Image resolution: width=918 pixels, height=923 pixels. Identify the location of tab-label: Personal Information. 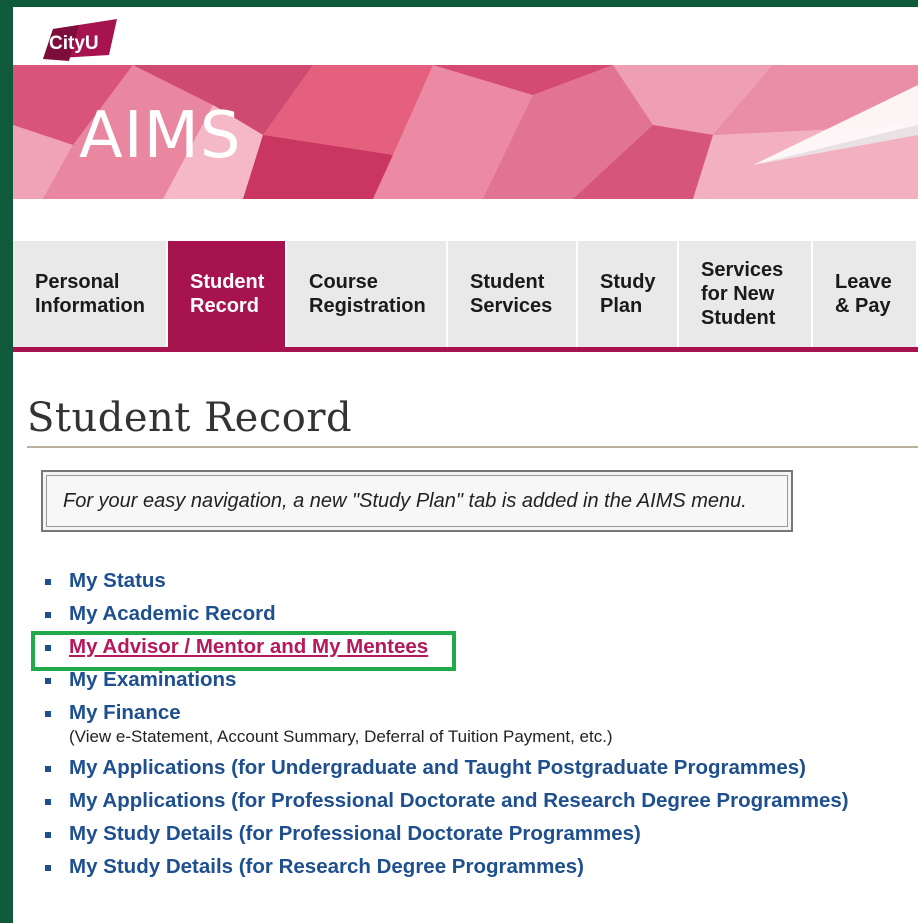
(90, 294).